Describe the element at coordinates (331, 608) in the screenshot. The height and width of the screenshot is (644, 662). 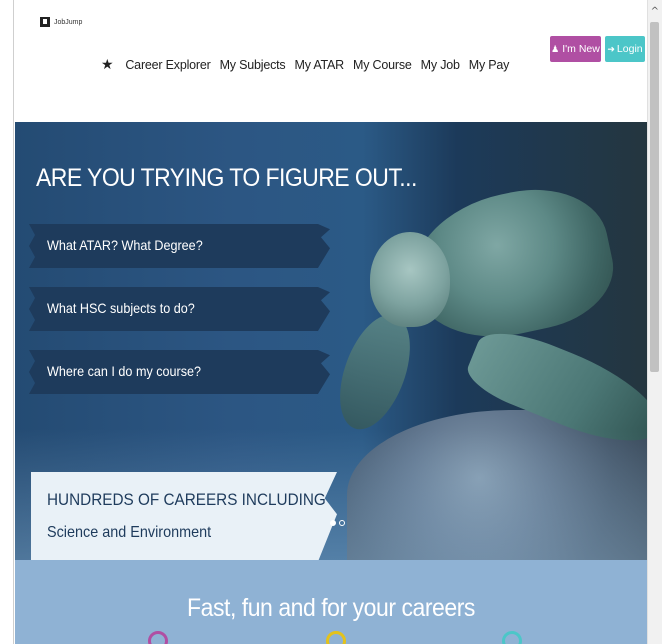
I see `features-title: Fast, fun and for your careers` at that location.